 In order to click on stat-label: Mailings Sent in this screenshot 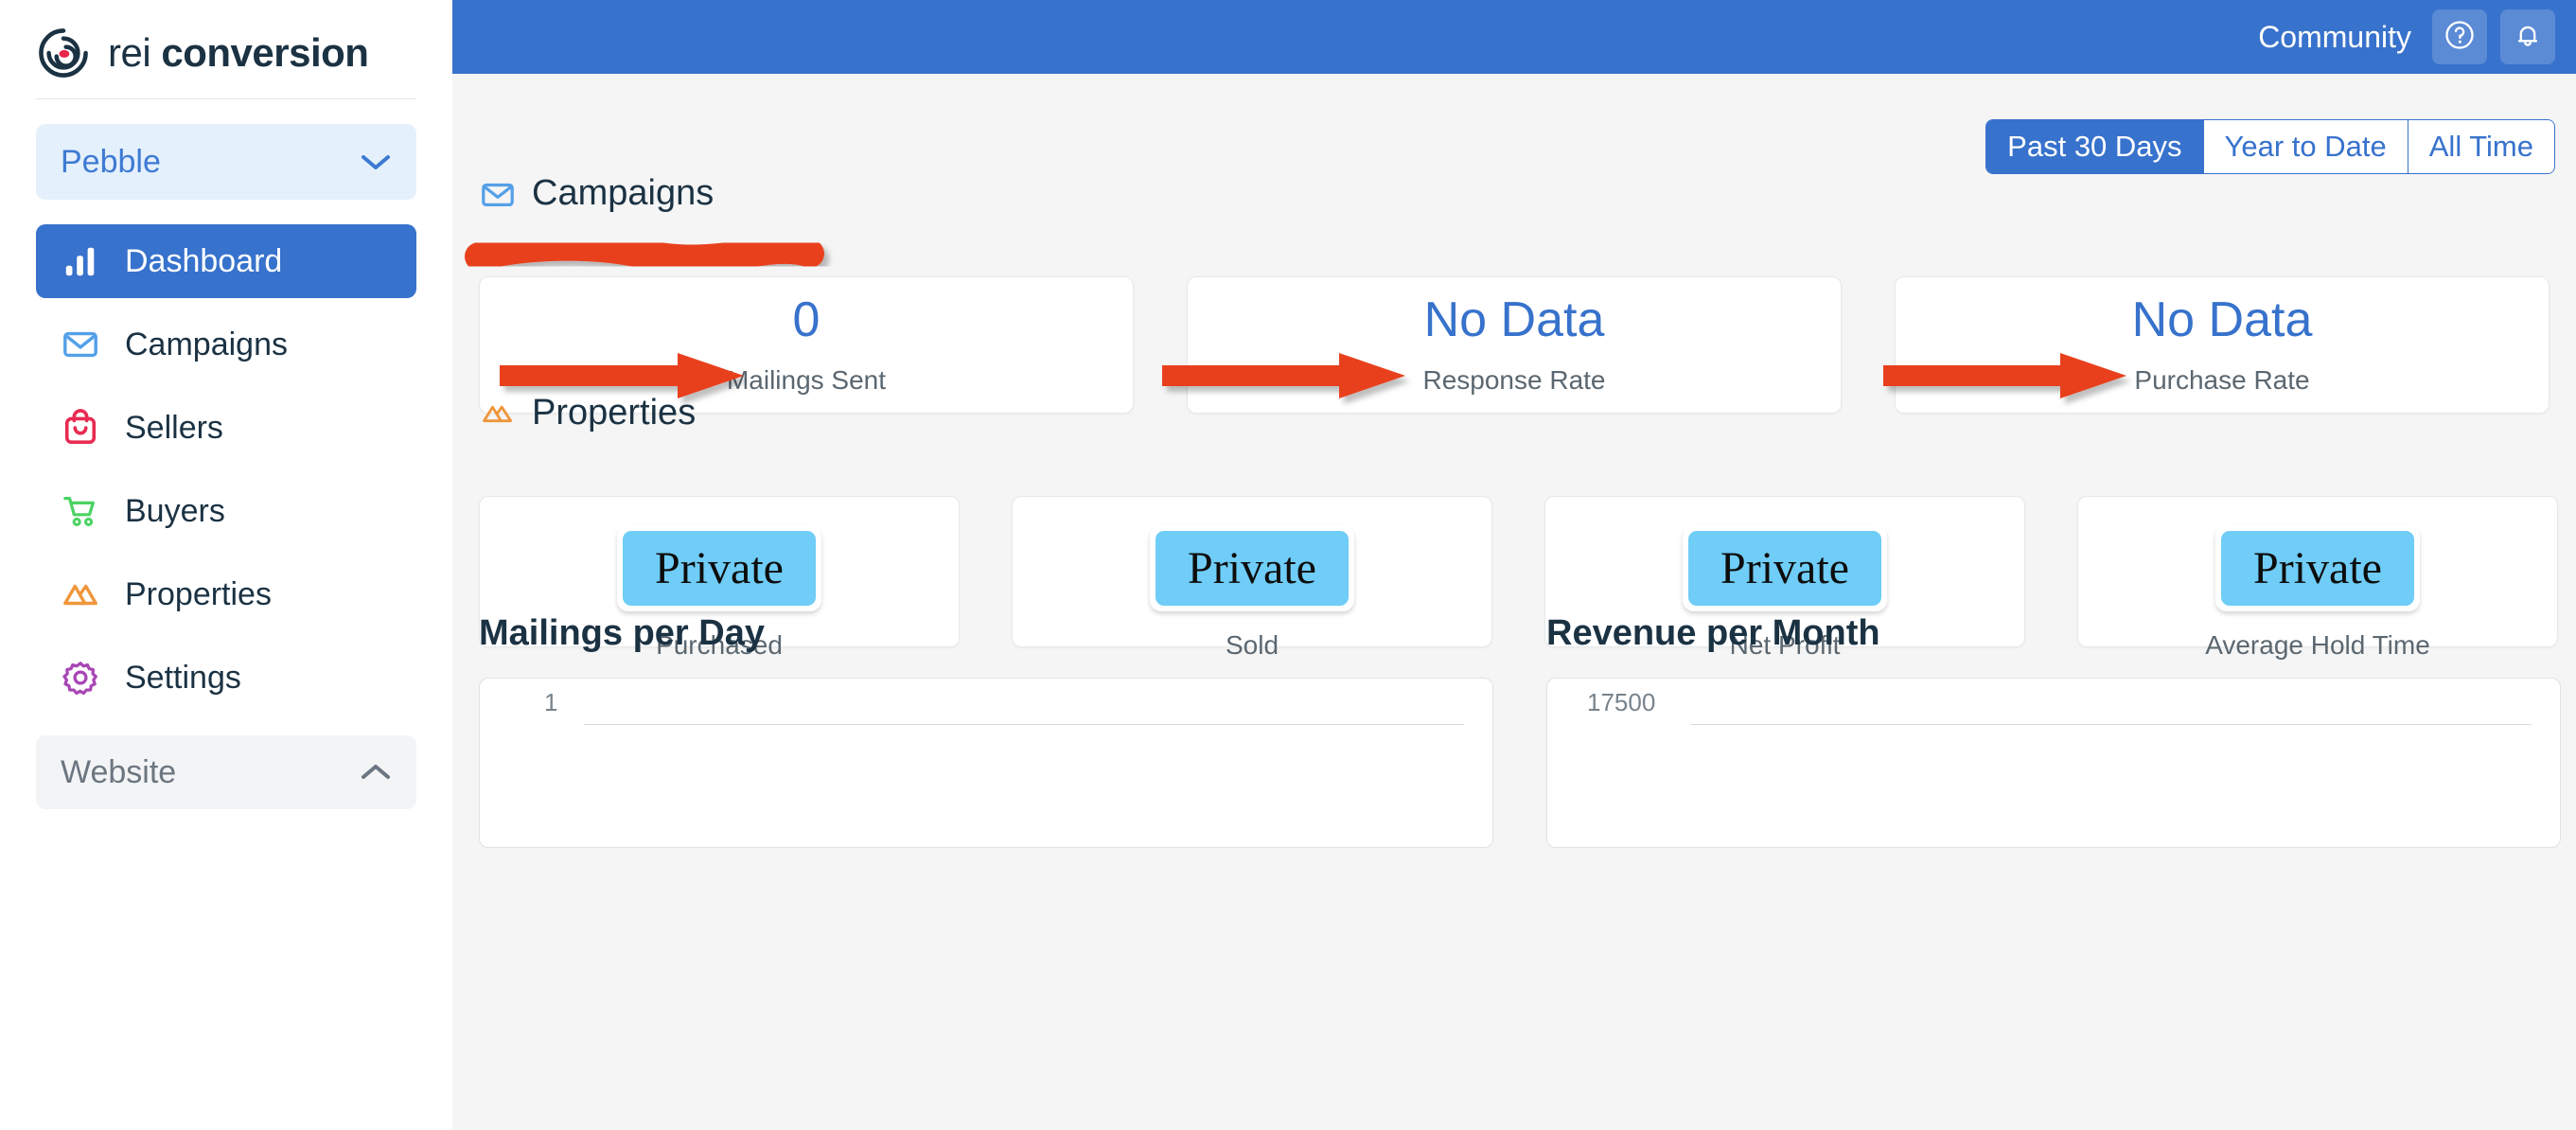, I will do `click(806, 379)`.